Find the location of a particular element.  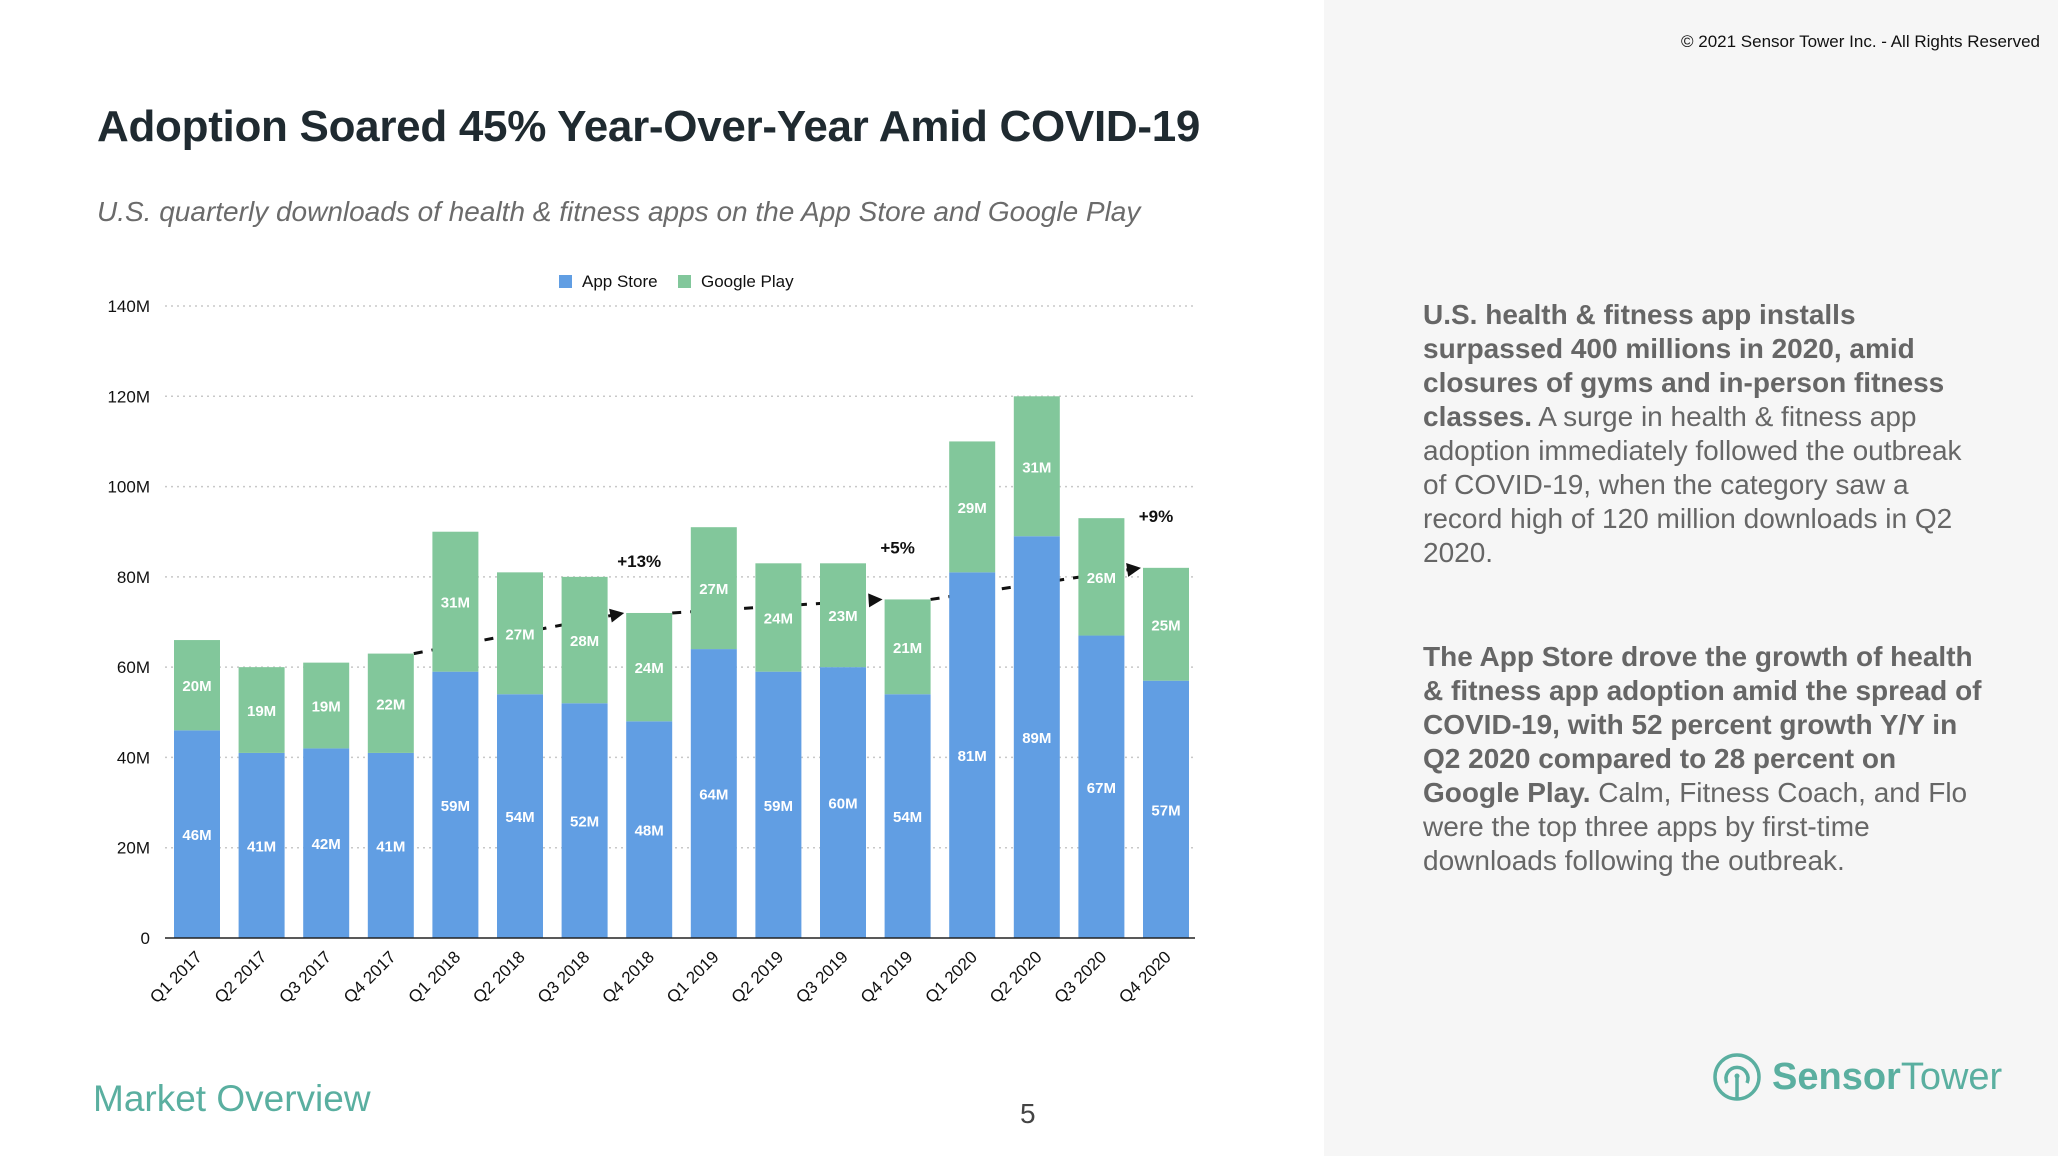

logo-wordmark: SensorTower is located at coordinates (1887, 1077).